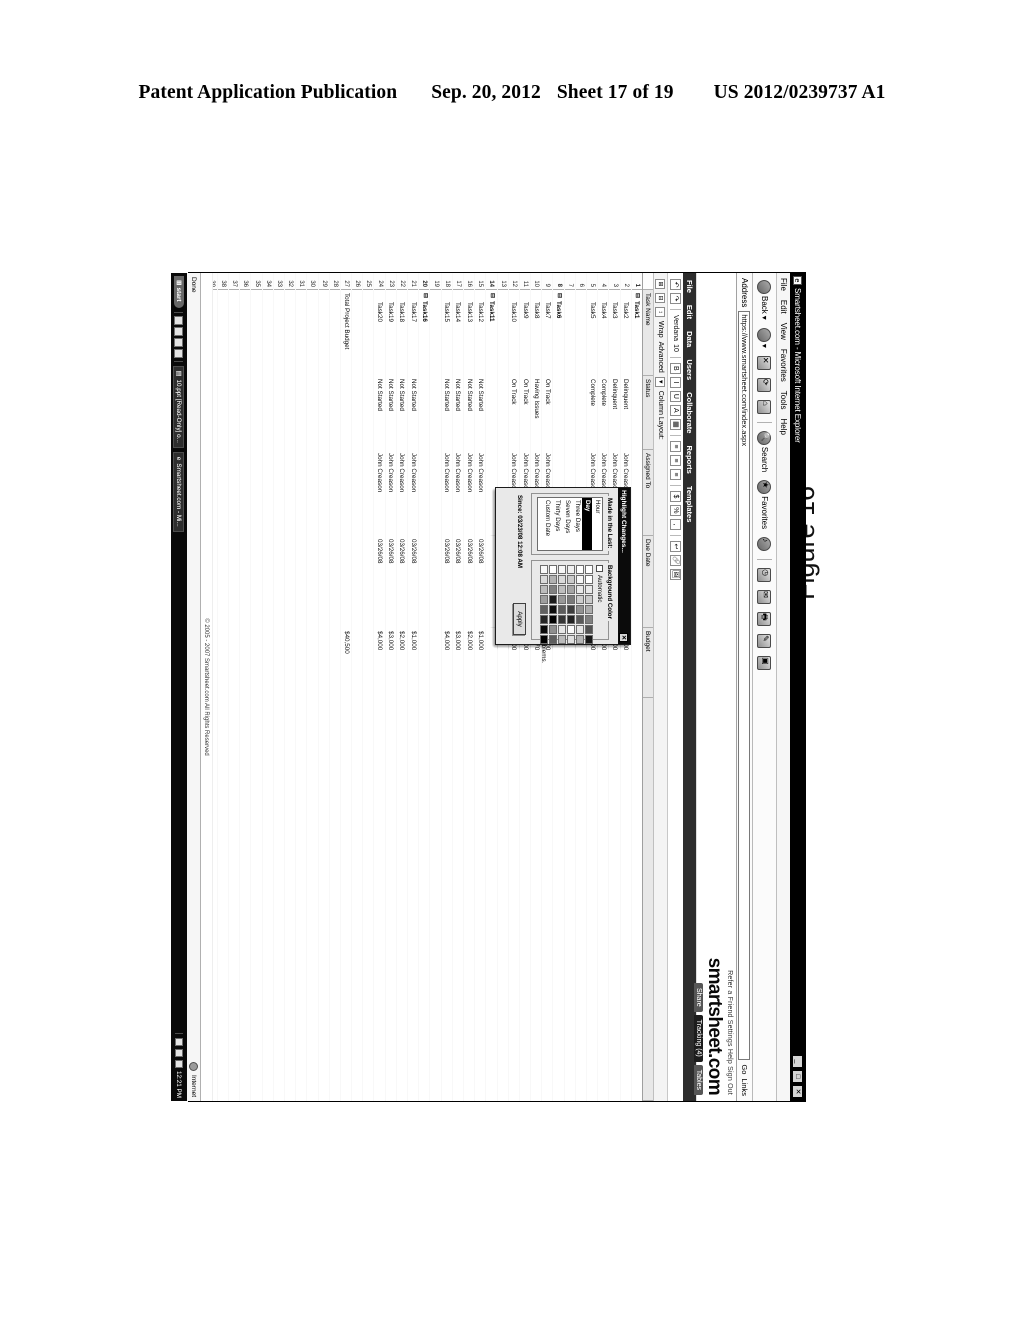 The height and width of the screenshot is (1320, 1024). I want to click on discuss-button: ▣, so click(765, 663).